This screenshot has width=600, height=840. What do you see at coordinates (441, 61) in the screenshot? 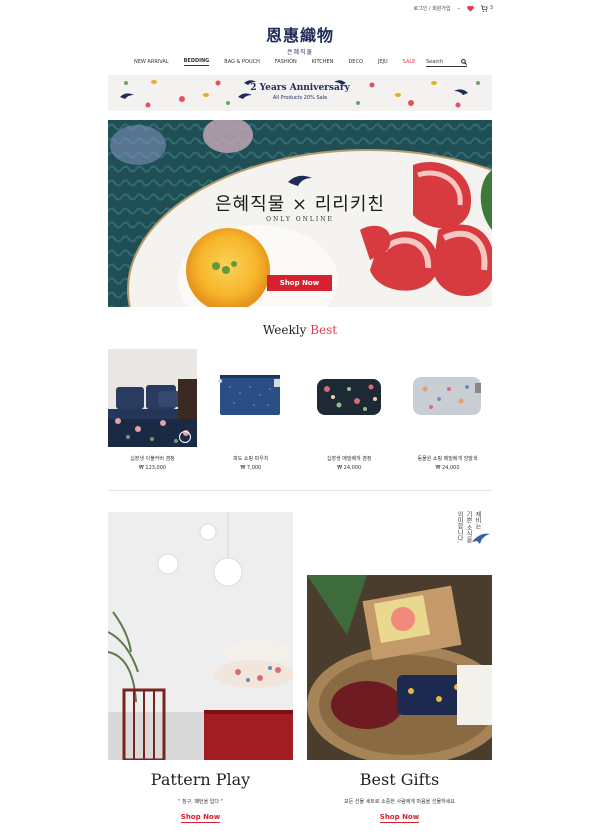
I see `search-input` at bounding box center [441, 61].